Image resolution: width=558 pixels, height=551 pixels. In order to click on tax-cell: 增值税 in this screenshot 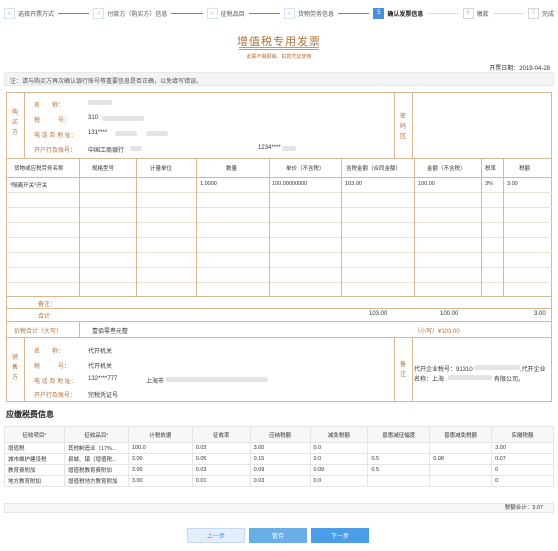, I will do `click(34, 448)`.